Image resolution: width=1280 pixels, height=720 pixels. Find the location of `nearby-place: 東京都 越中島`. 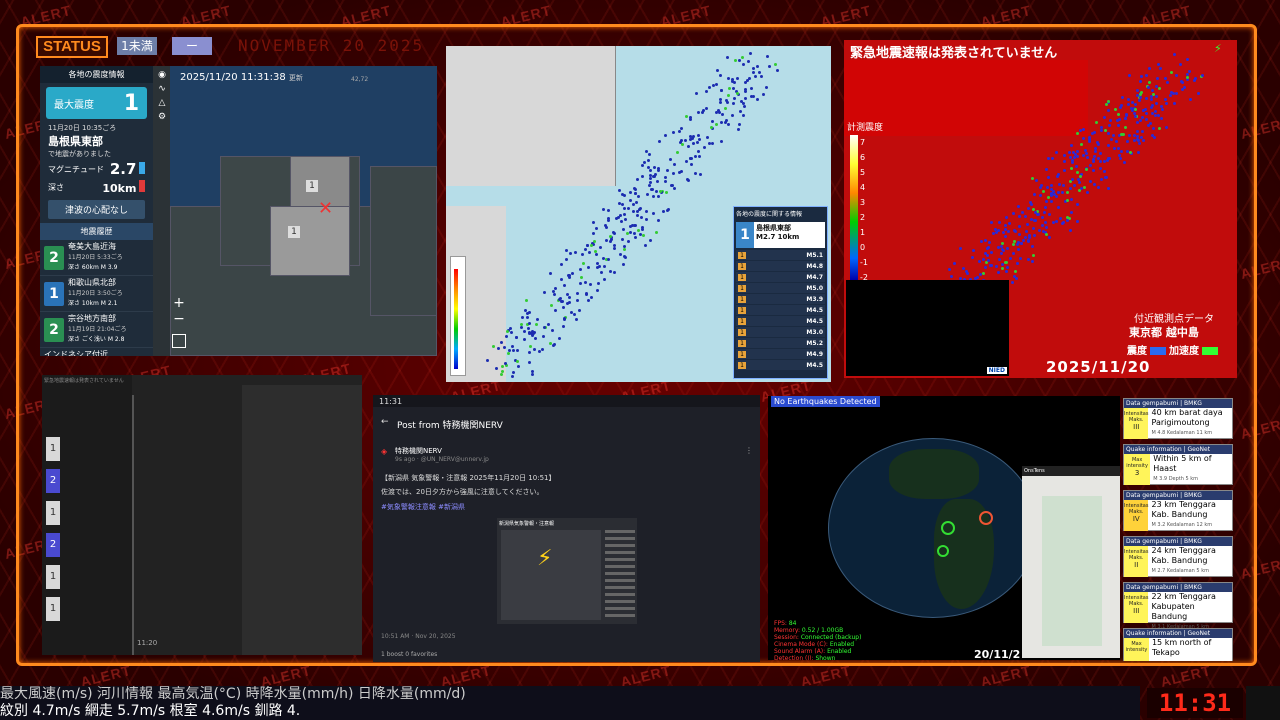

nearby-place: 東京都 越中島 is located at coordinates (1164, 332).